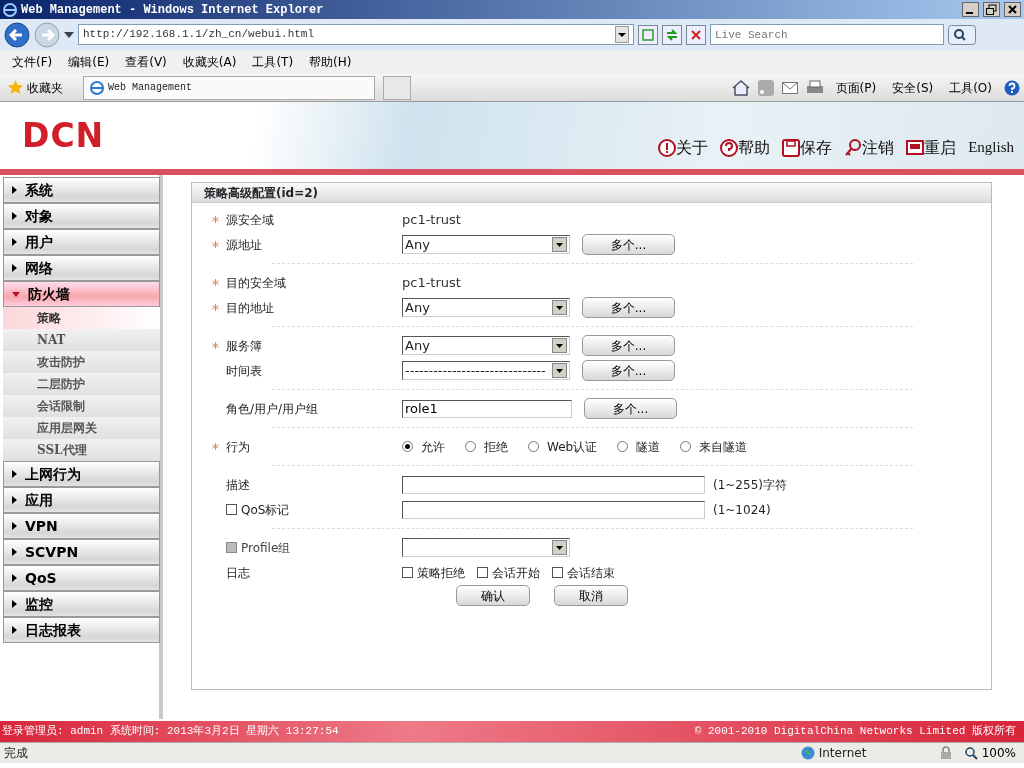 The image size is (1024, 768). I want to click on sidebar-subitem: 应用层网关, so click(81, 428).